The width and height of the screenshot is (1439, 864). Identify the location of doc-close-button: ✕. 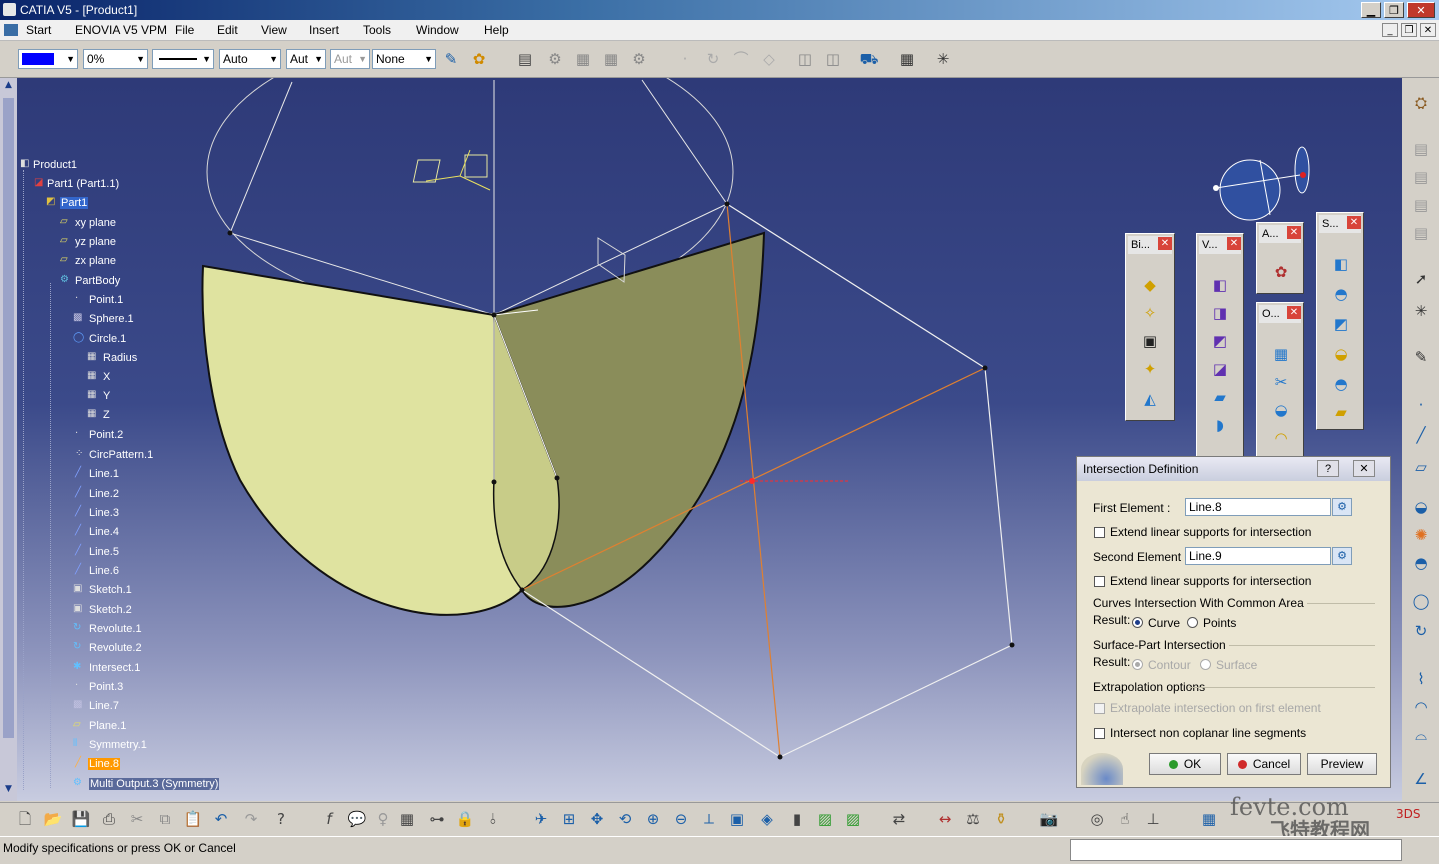
(1428, 30).